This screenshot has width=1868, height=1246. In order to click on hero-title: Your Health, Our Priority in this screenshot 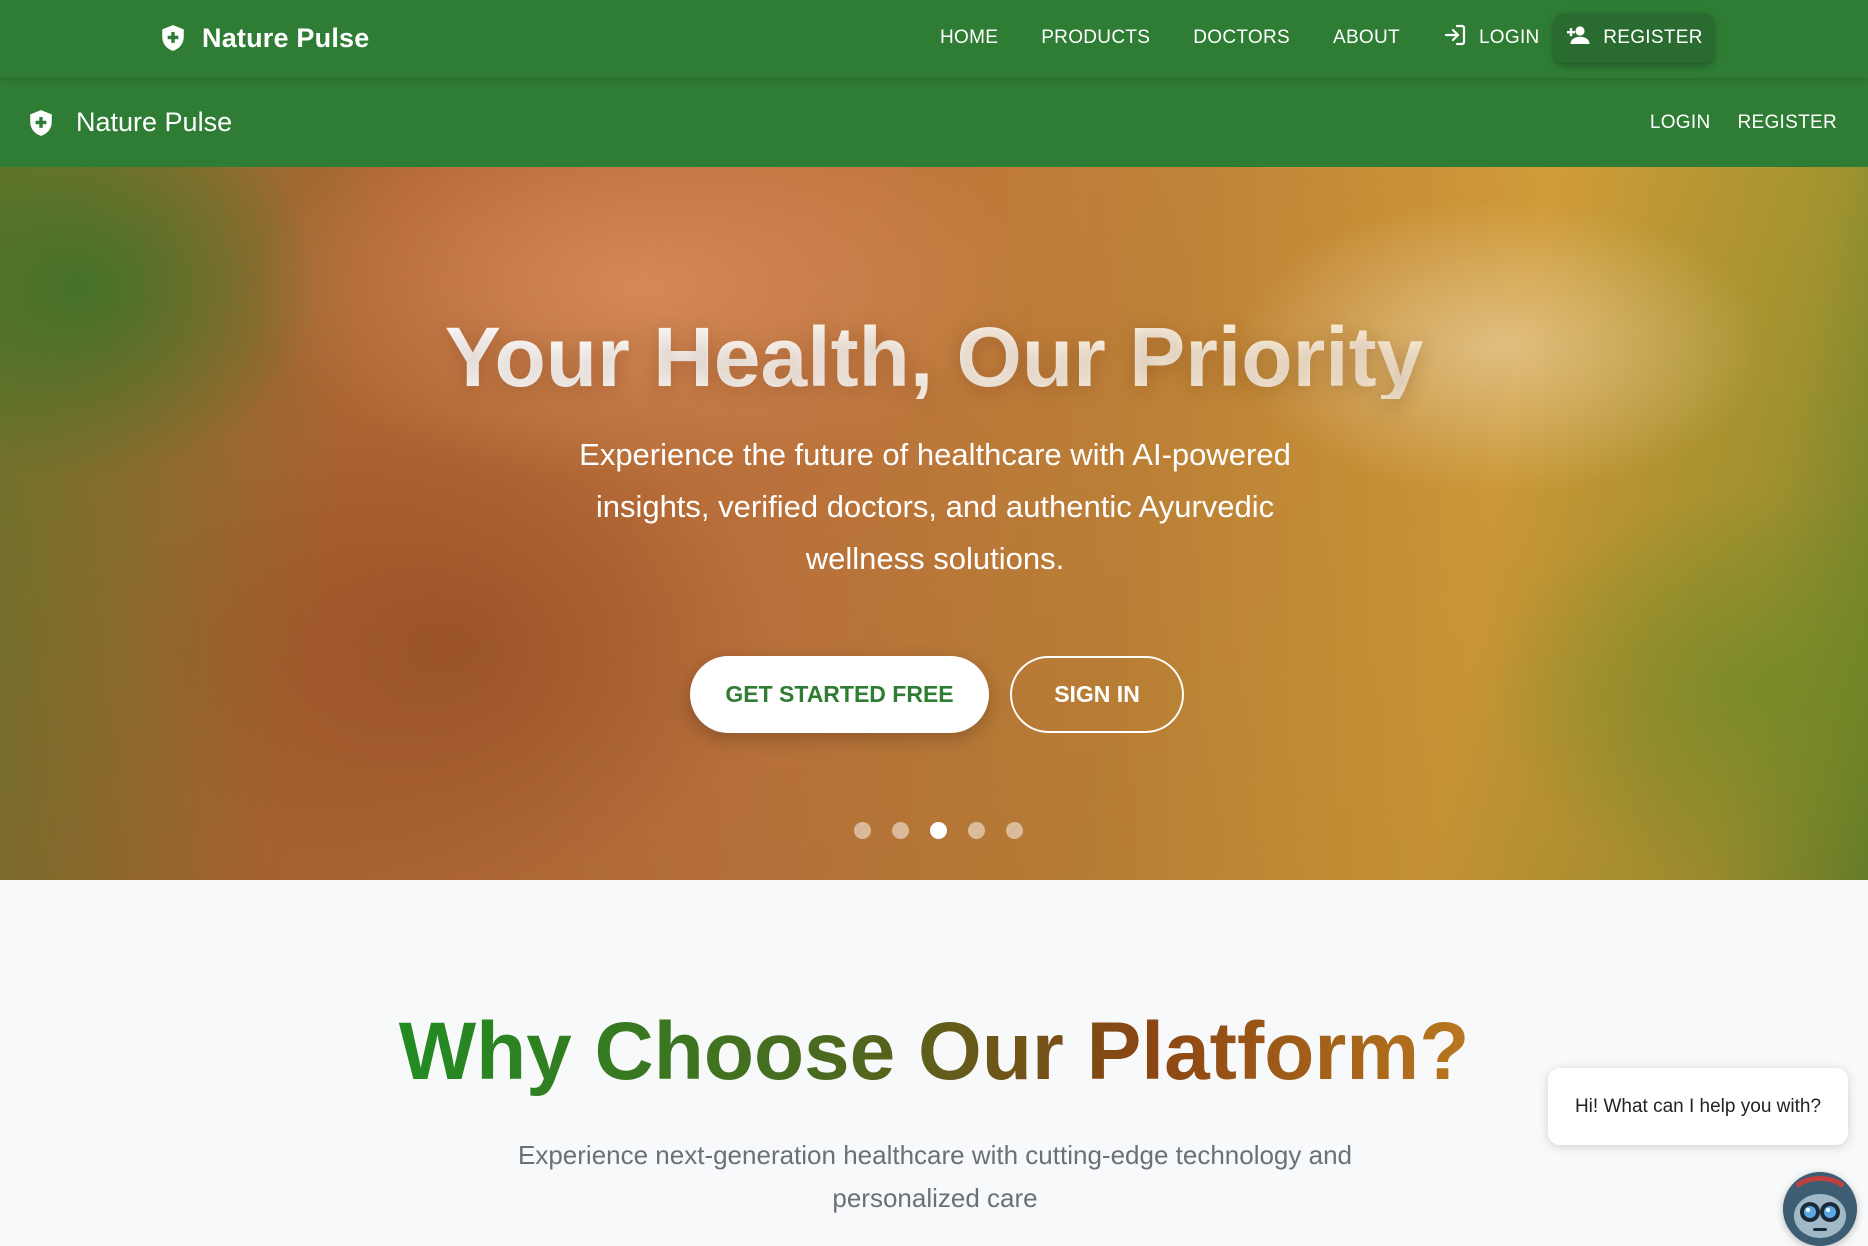, I will do `click(934, 357)`.